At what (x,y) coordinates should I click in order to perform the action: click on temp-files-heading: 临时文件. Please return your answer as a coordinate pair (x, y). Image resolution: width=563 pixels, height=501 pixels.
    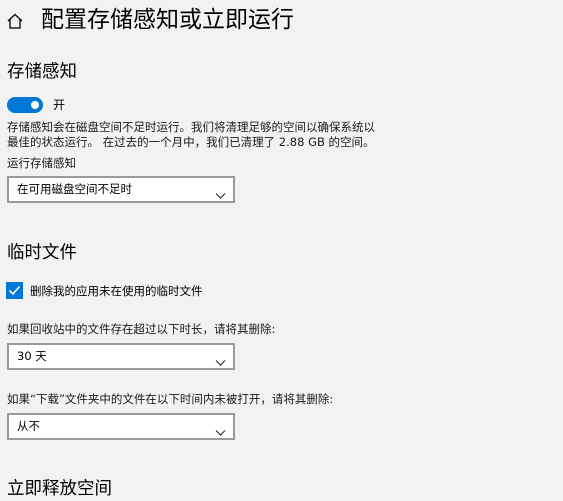
    Looking at the image, I should click on (42, 253).